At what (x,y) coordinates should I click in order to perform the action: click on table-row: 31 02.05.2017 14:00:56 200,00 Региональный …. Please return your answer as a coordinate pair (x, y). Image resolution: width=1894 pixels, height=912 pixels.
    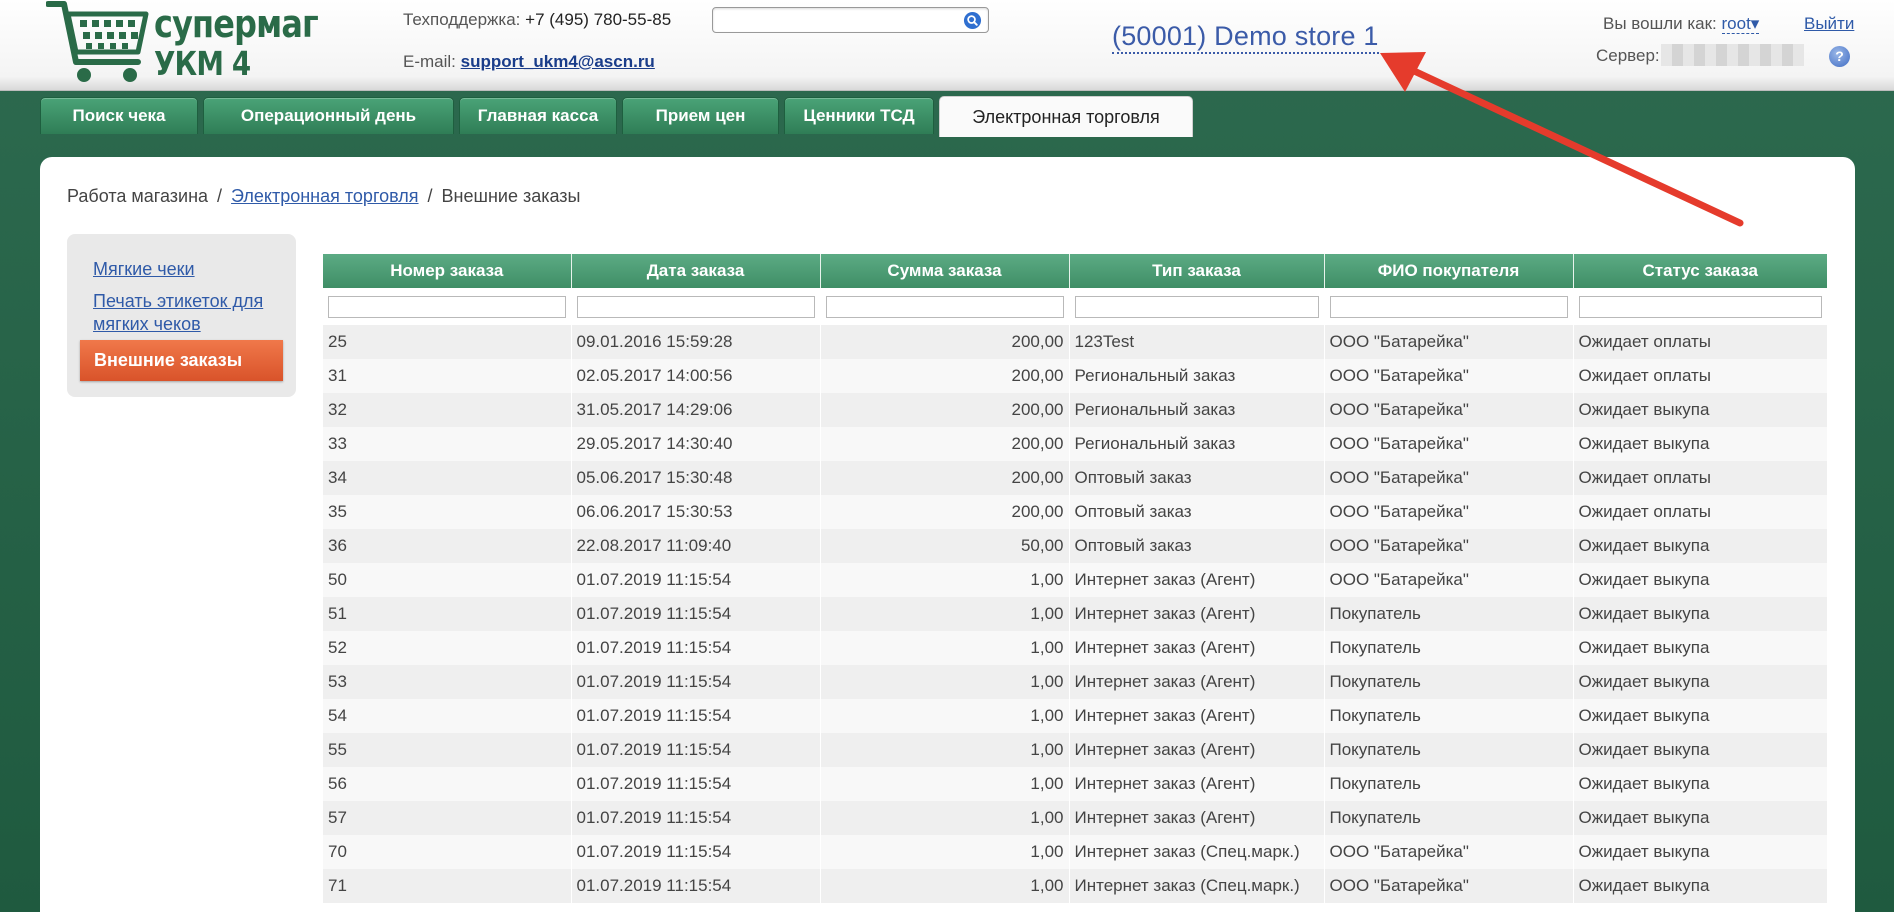
    Looking at the image, I should click on (1075, 376).